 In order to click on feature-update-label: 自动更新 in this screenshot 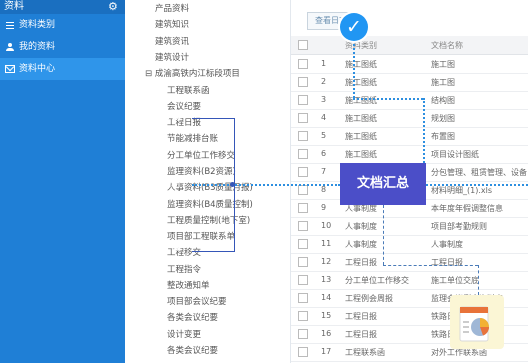, I will do `click(161, 183)`.